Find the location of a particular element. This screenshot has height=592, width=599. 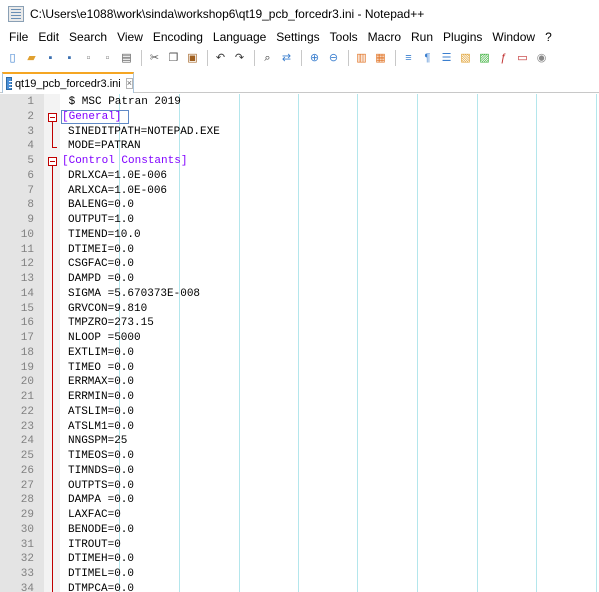

line-number: 24 is located at coordinates (27, 441).